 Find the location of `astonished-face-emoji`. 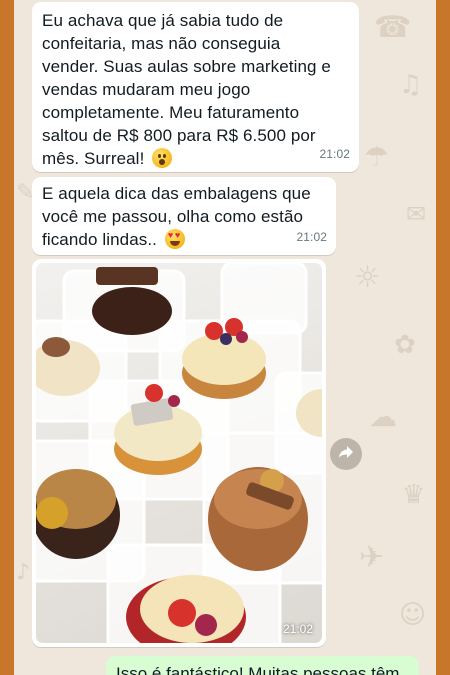

astonished-face-emoji is located at coordinates (162, 158).